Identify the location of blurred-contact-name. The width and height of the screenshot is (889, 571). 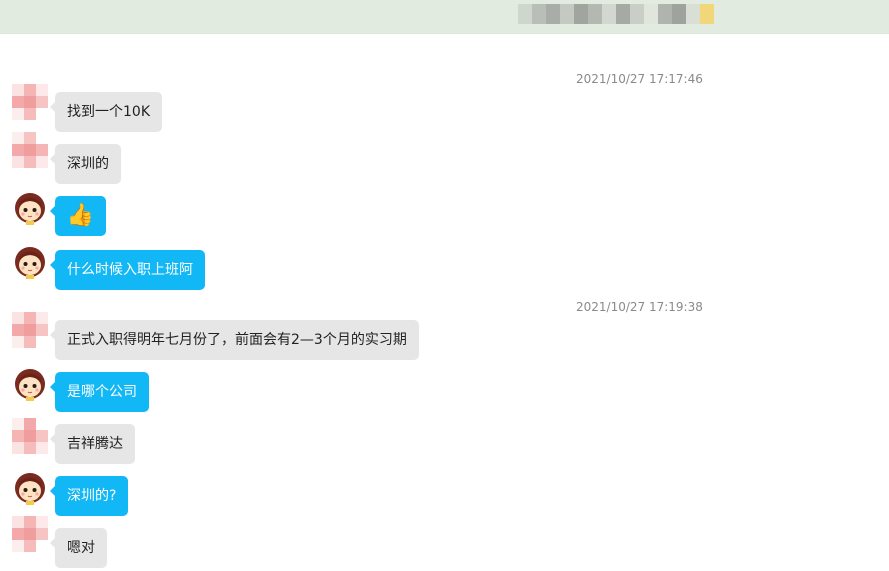
(616, 14).